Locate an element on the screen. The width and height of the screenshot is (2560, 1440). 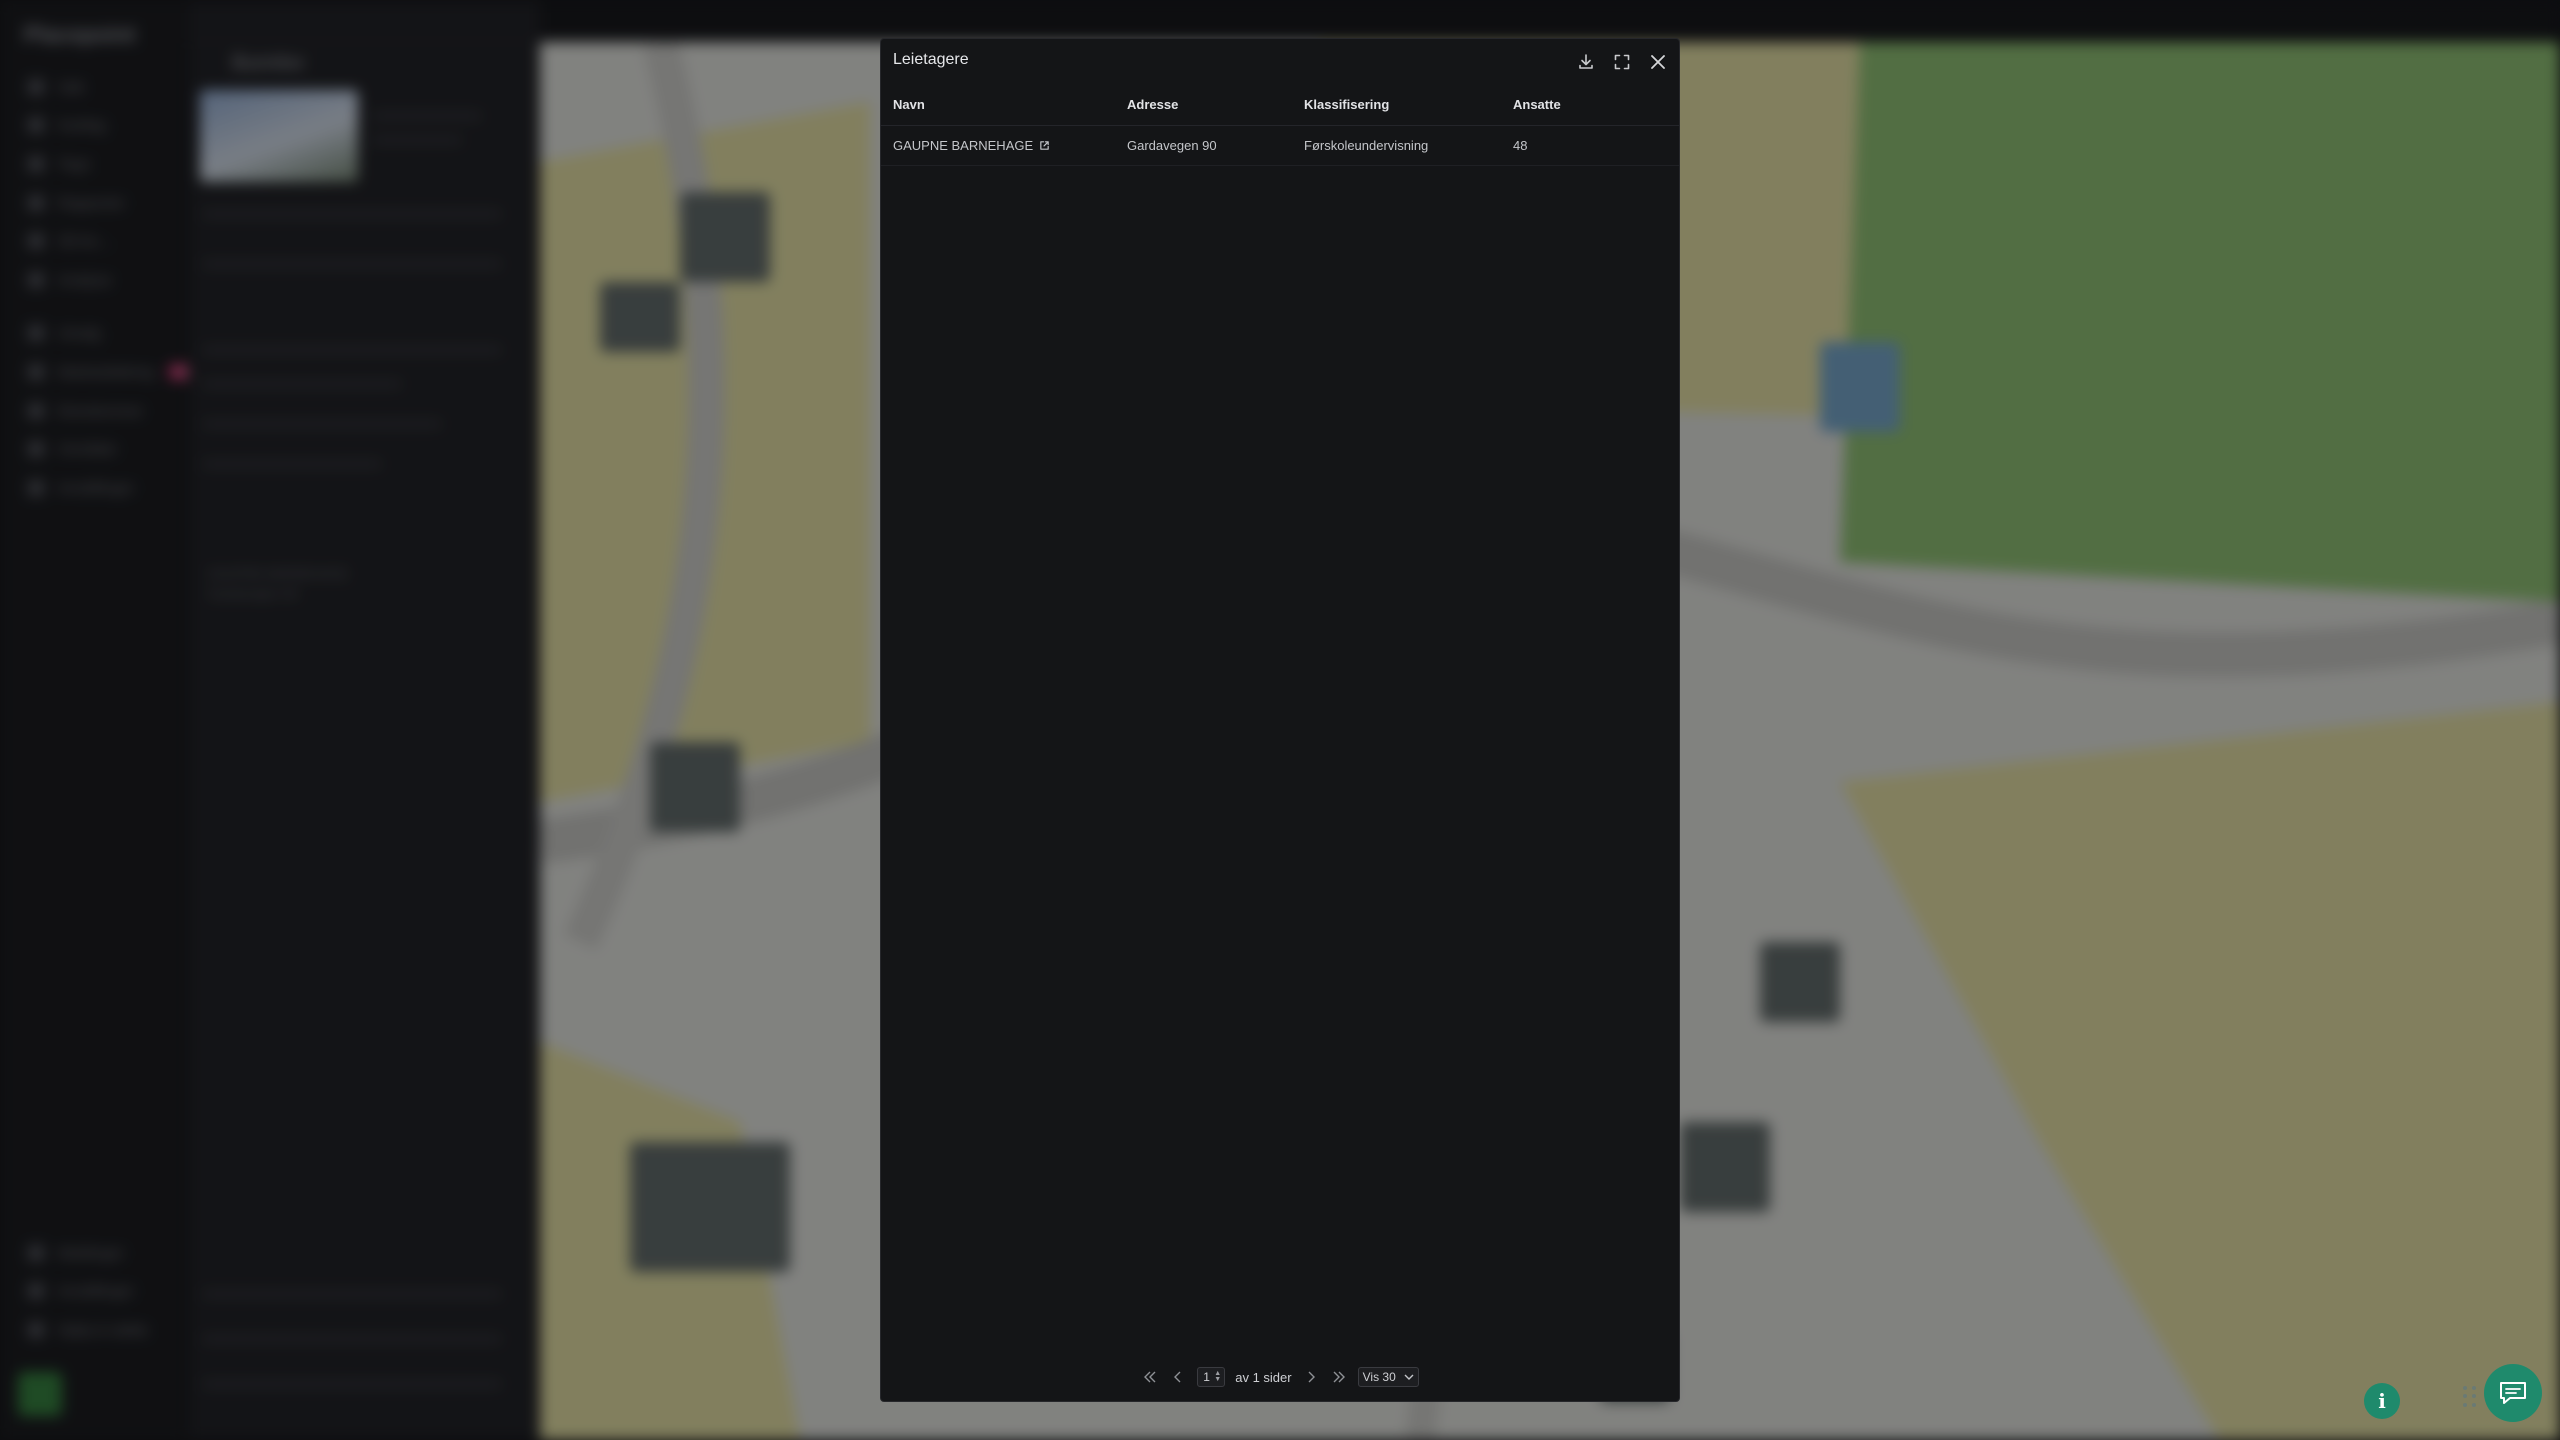
download-button is located at coordinates (1586, 62).